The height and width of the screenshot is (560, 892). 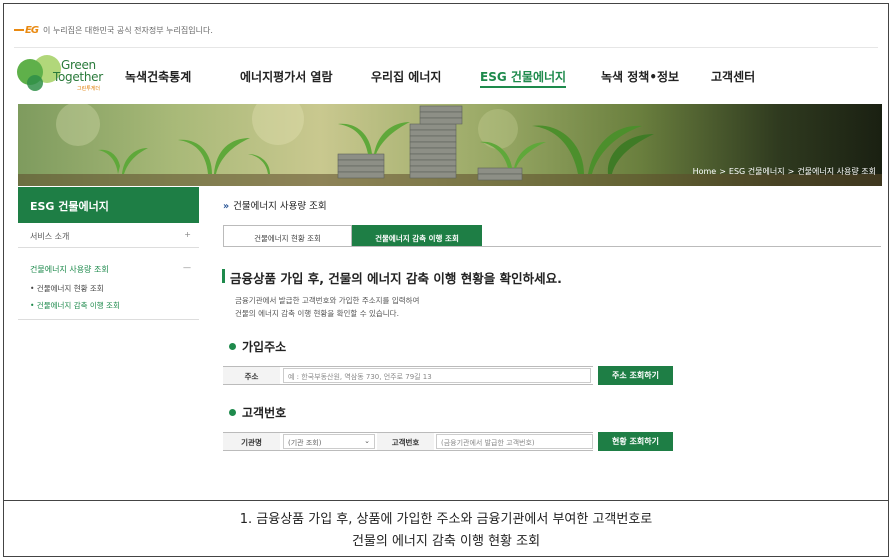 What do you see at coordinates (35, 83) in the screenshot?
I see `logo-circle-icon` at bounding box center [35, 83].